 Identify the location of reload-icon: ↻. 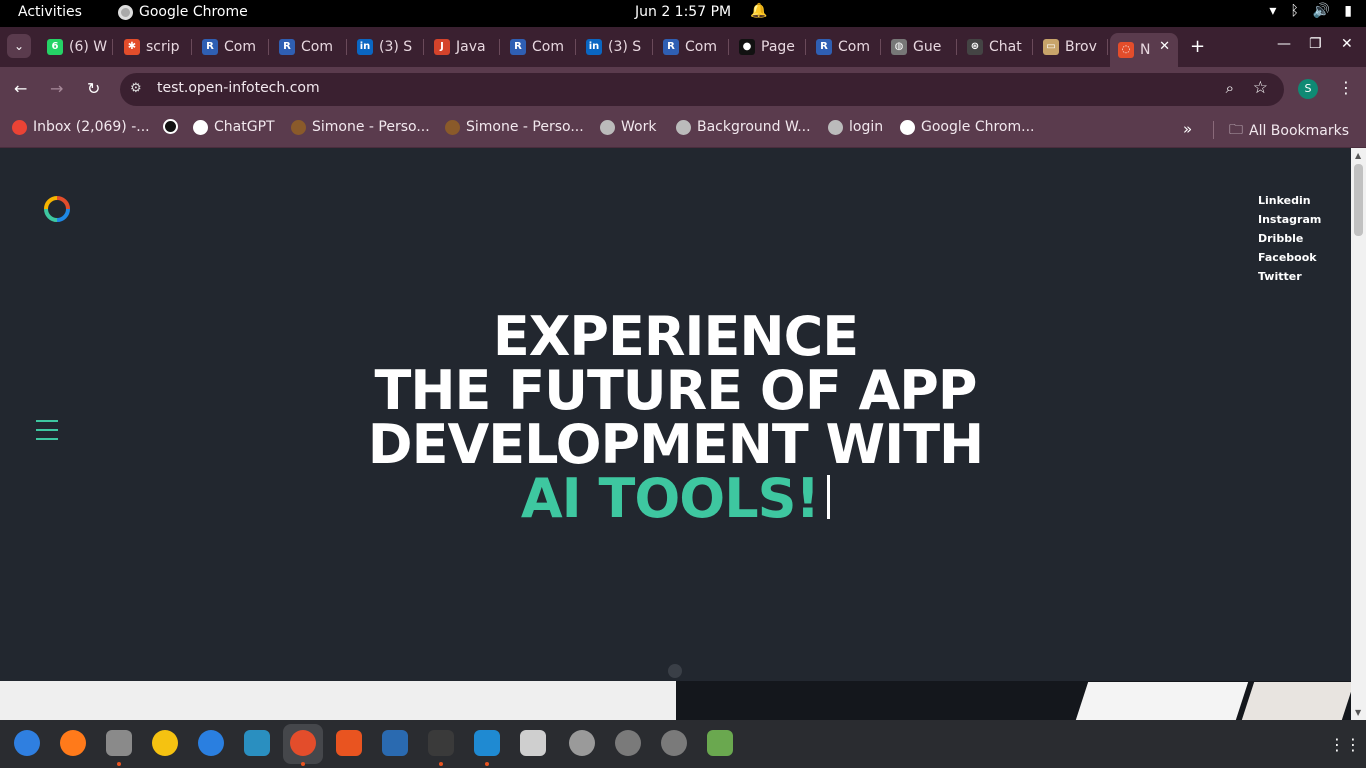
(93, 88).